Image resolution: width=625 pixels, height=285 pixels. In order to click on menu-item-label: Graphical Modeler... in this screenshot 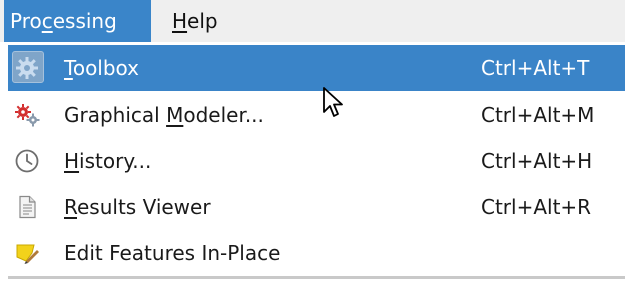, I will do `click(164, 115)`.